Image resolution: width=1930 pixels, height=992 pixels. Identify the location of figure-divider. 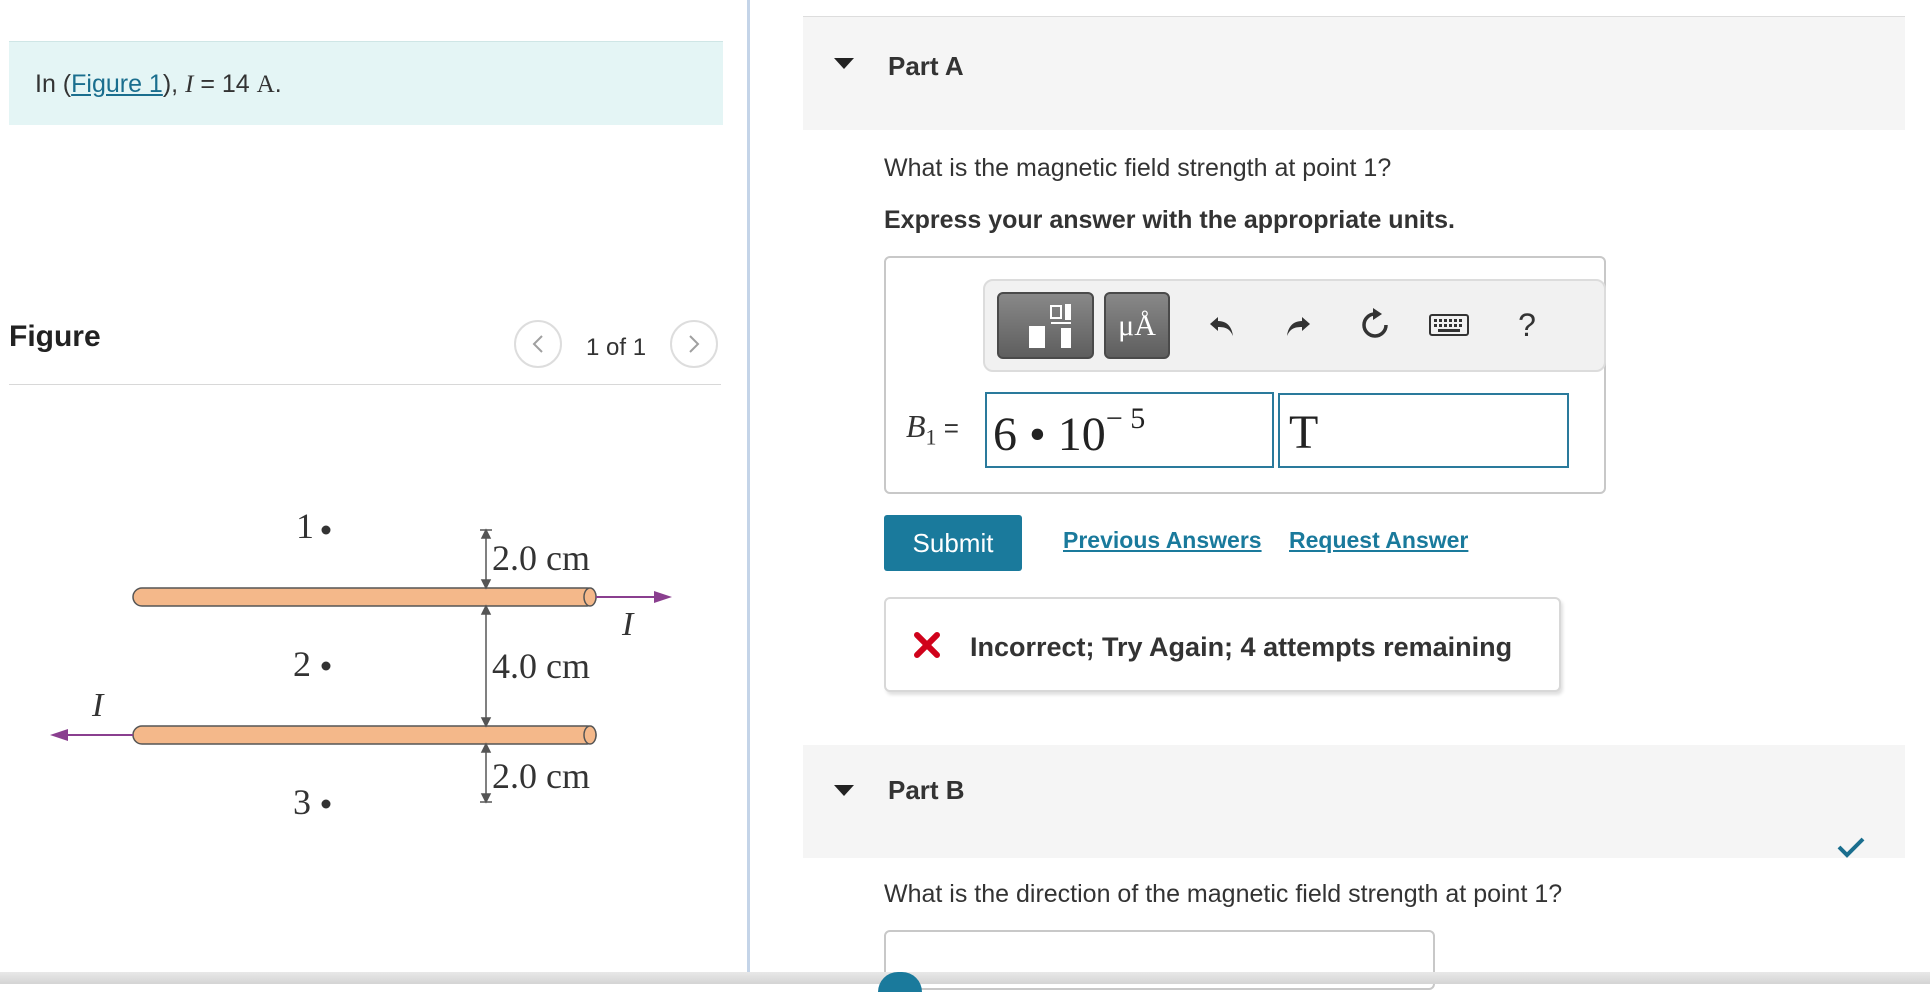
(365, 384).